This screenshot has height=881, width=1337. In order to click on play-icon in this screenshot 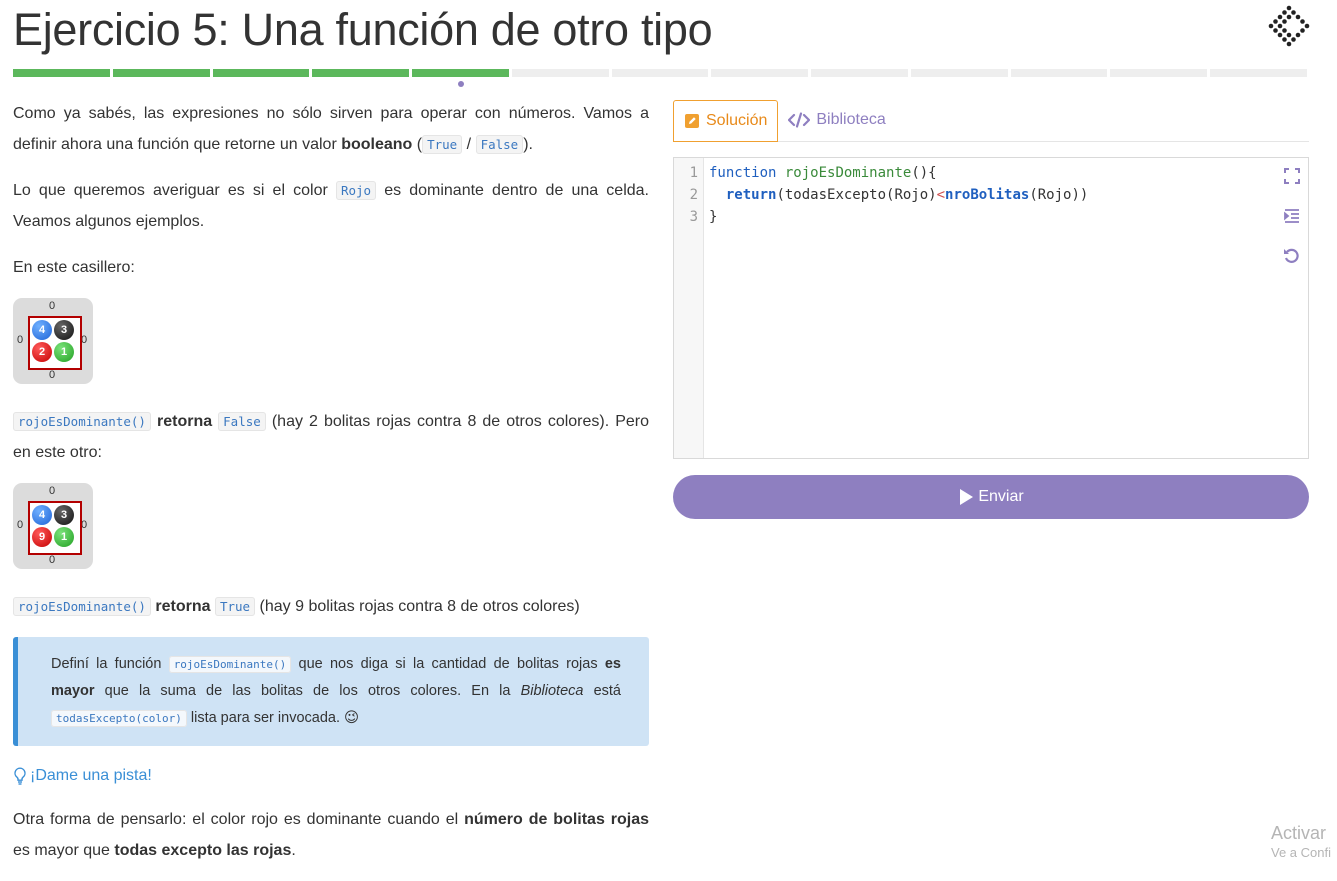, I will do `click(967, 497)`.